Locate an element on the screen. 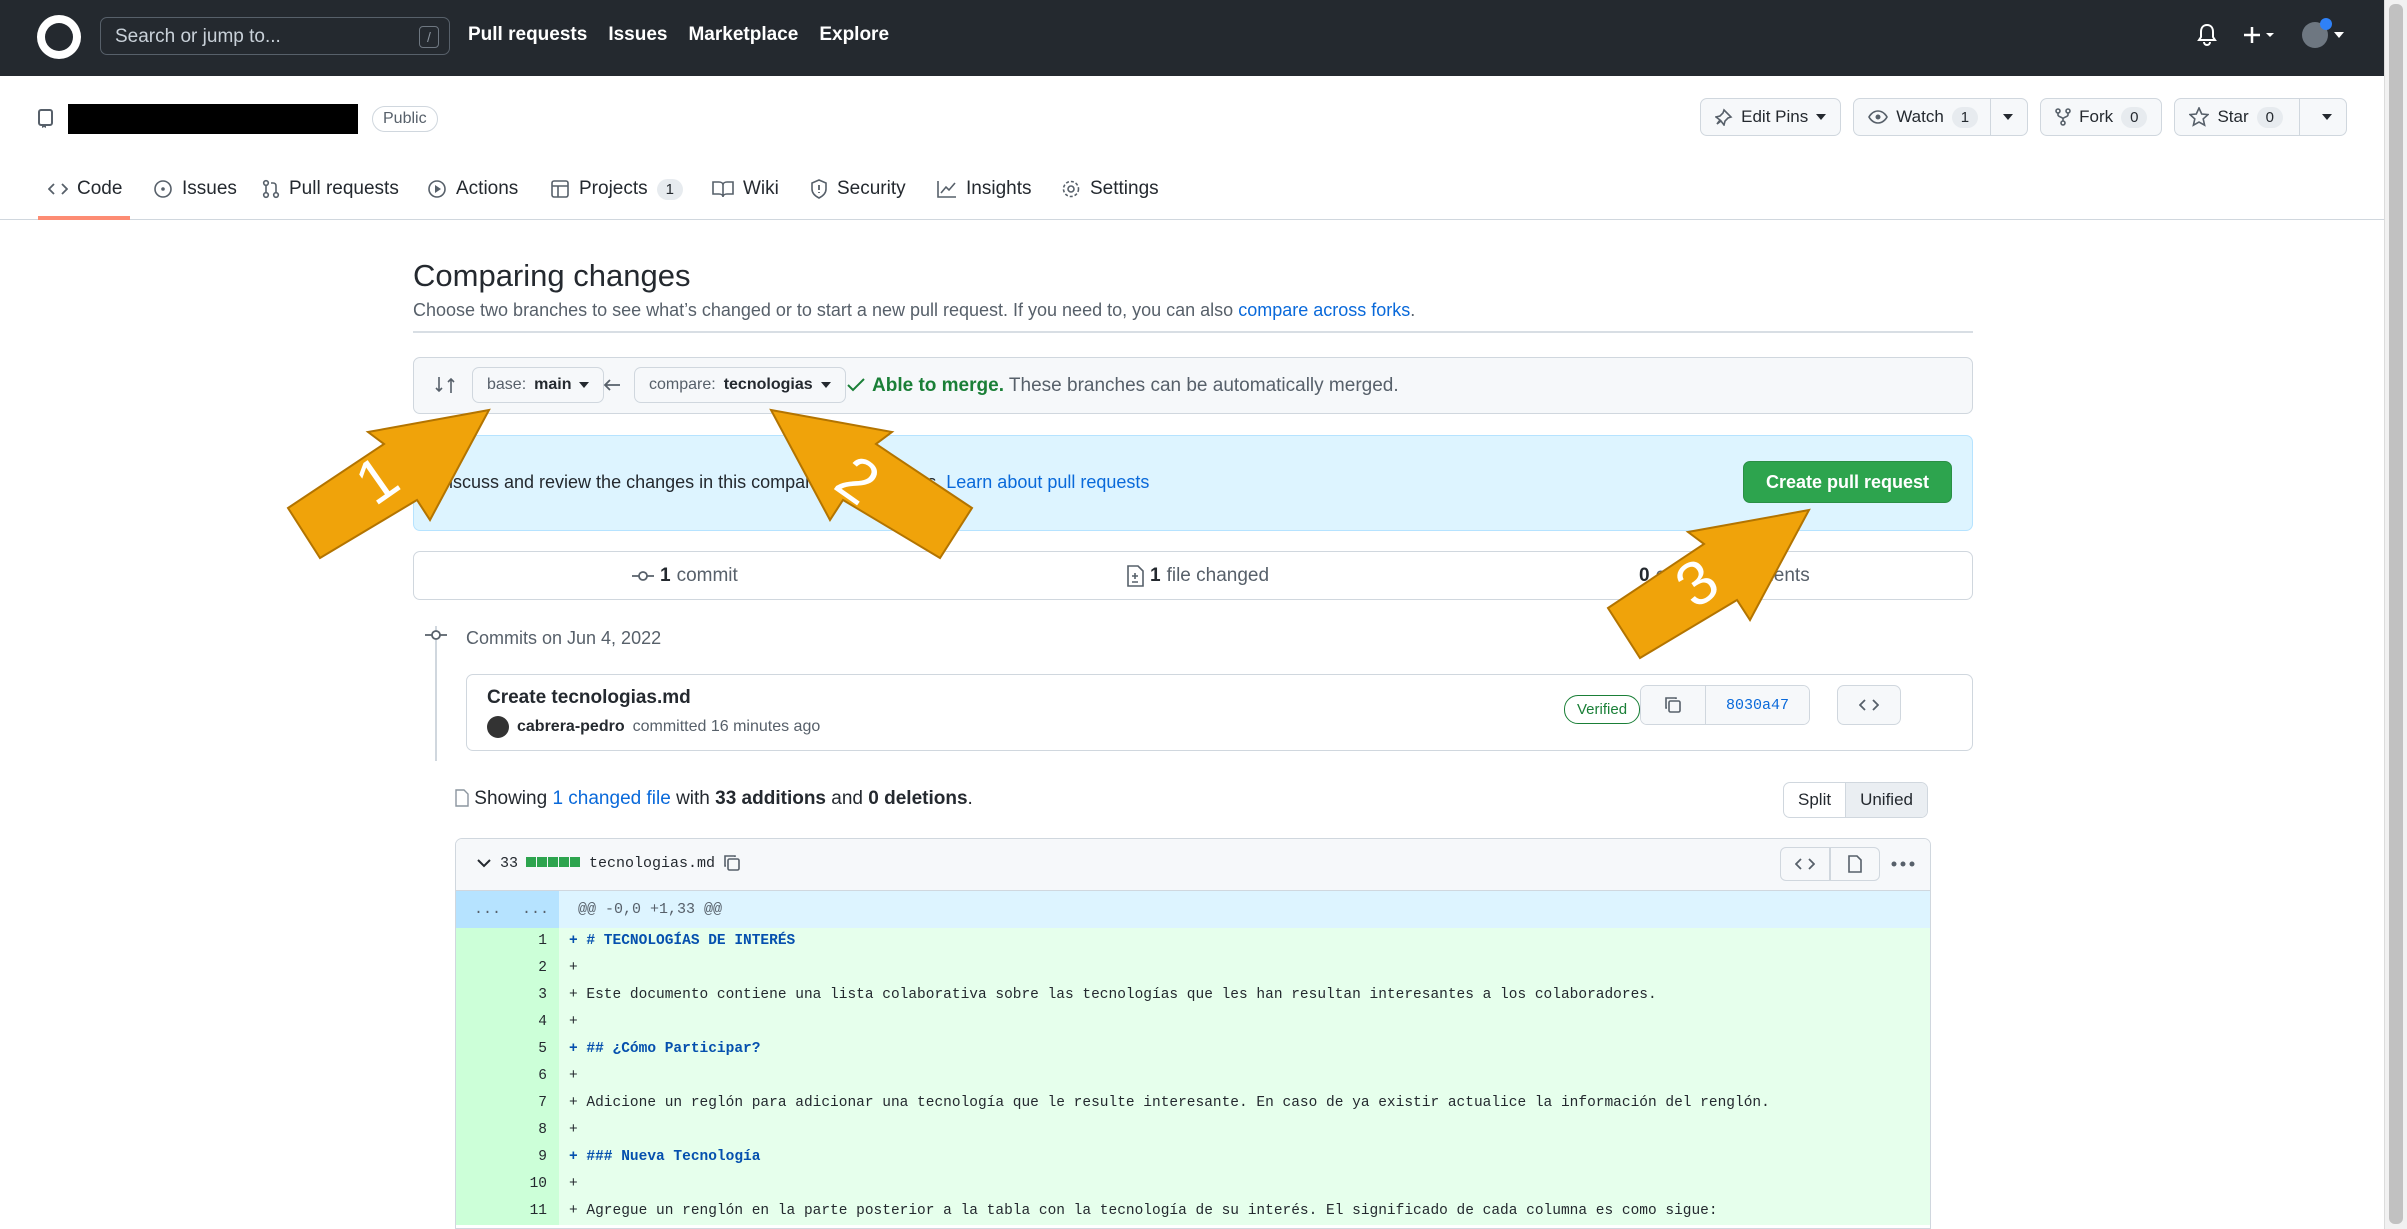 The height and width of the screenshot is (1229, 2407). play-circle-icon is located at coordinates (437, 189).